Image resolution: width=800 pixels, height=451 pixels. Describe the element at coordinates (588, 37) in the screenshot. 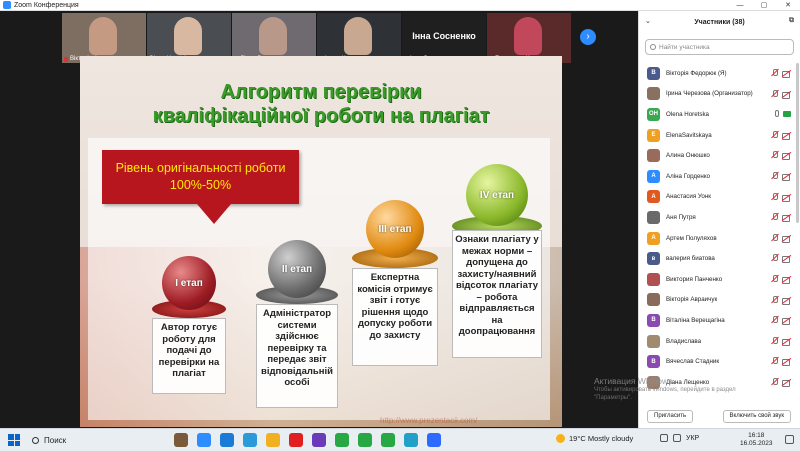

I see `next-page-arrow-icon: ›` at that location.